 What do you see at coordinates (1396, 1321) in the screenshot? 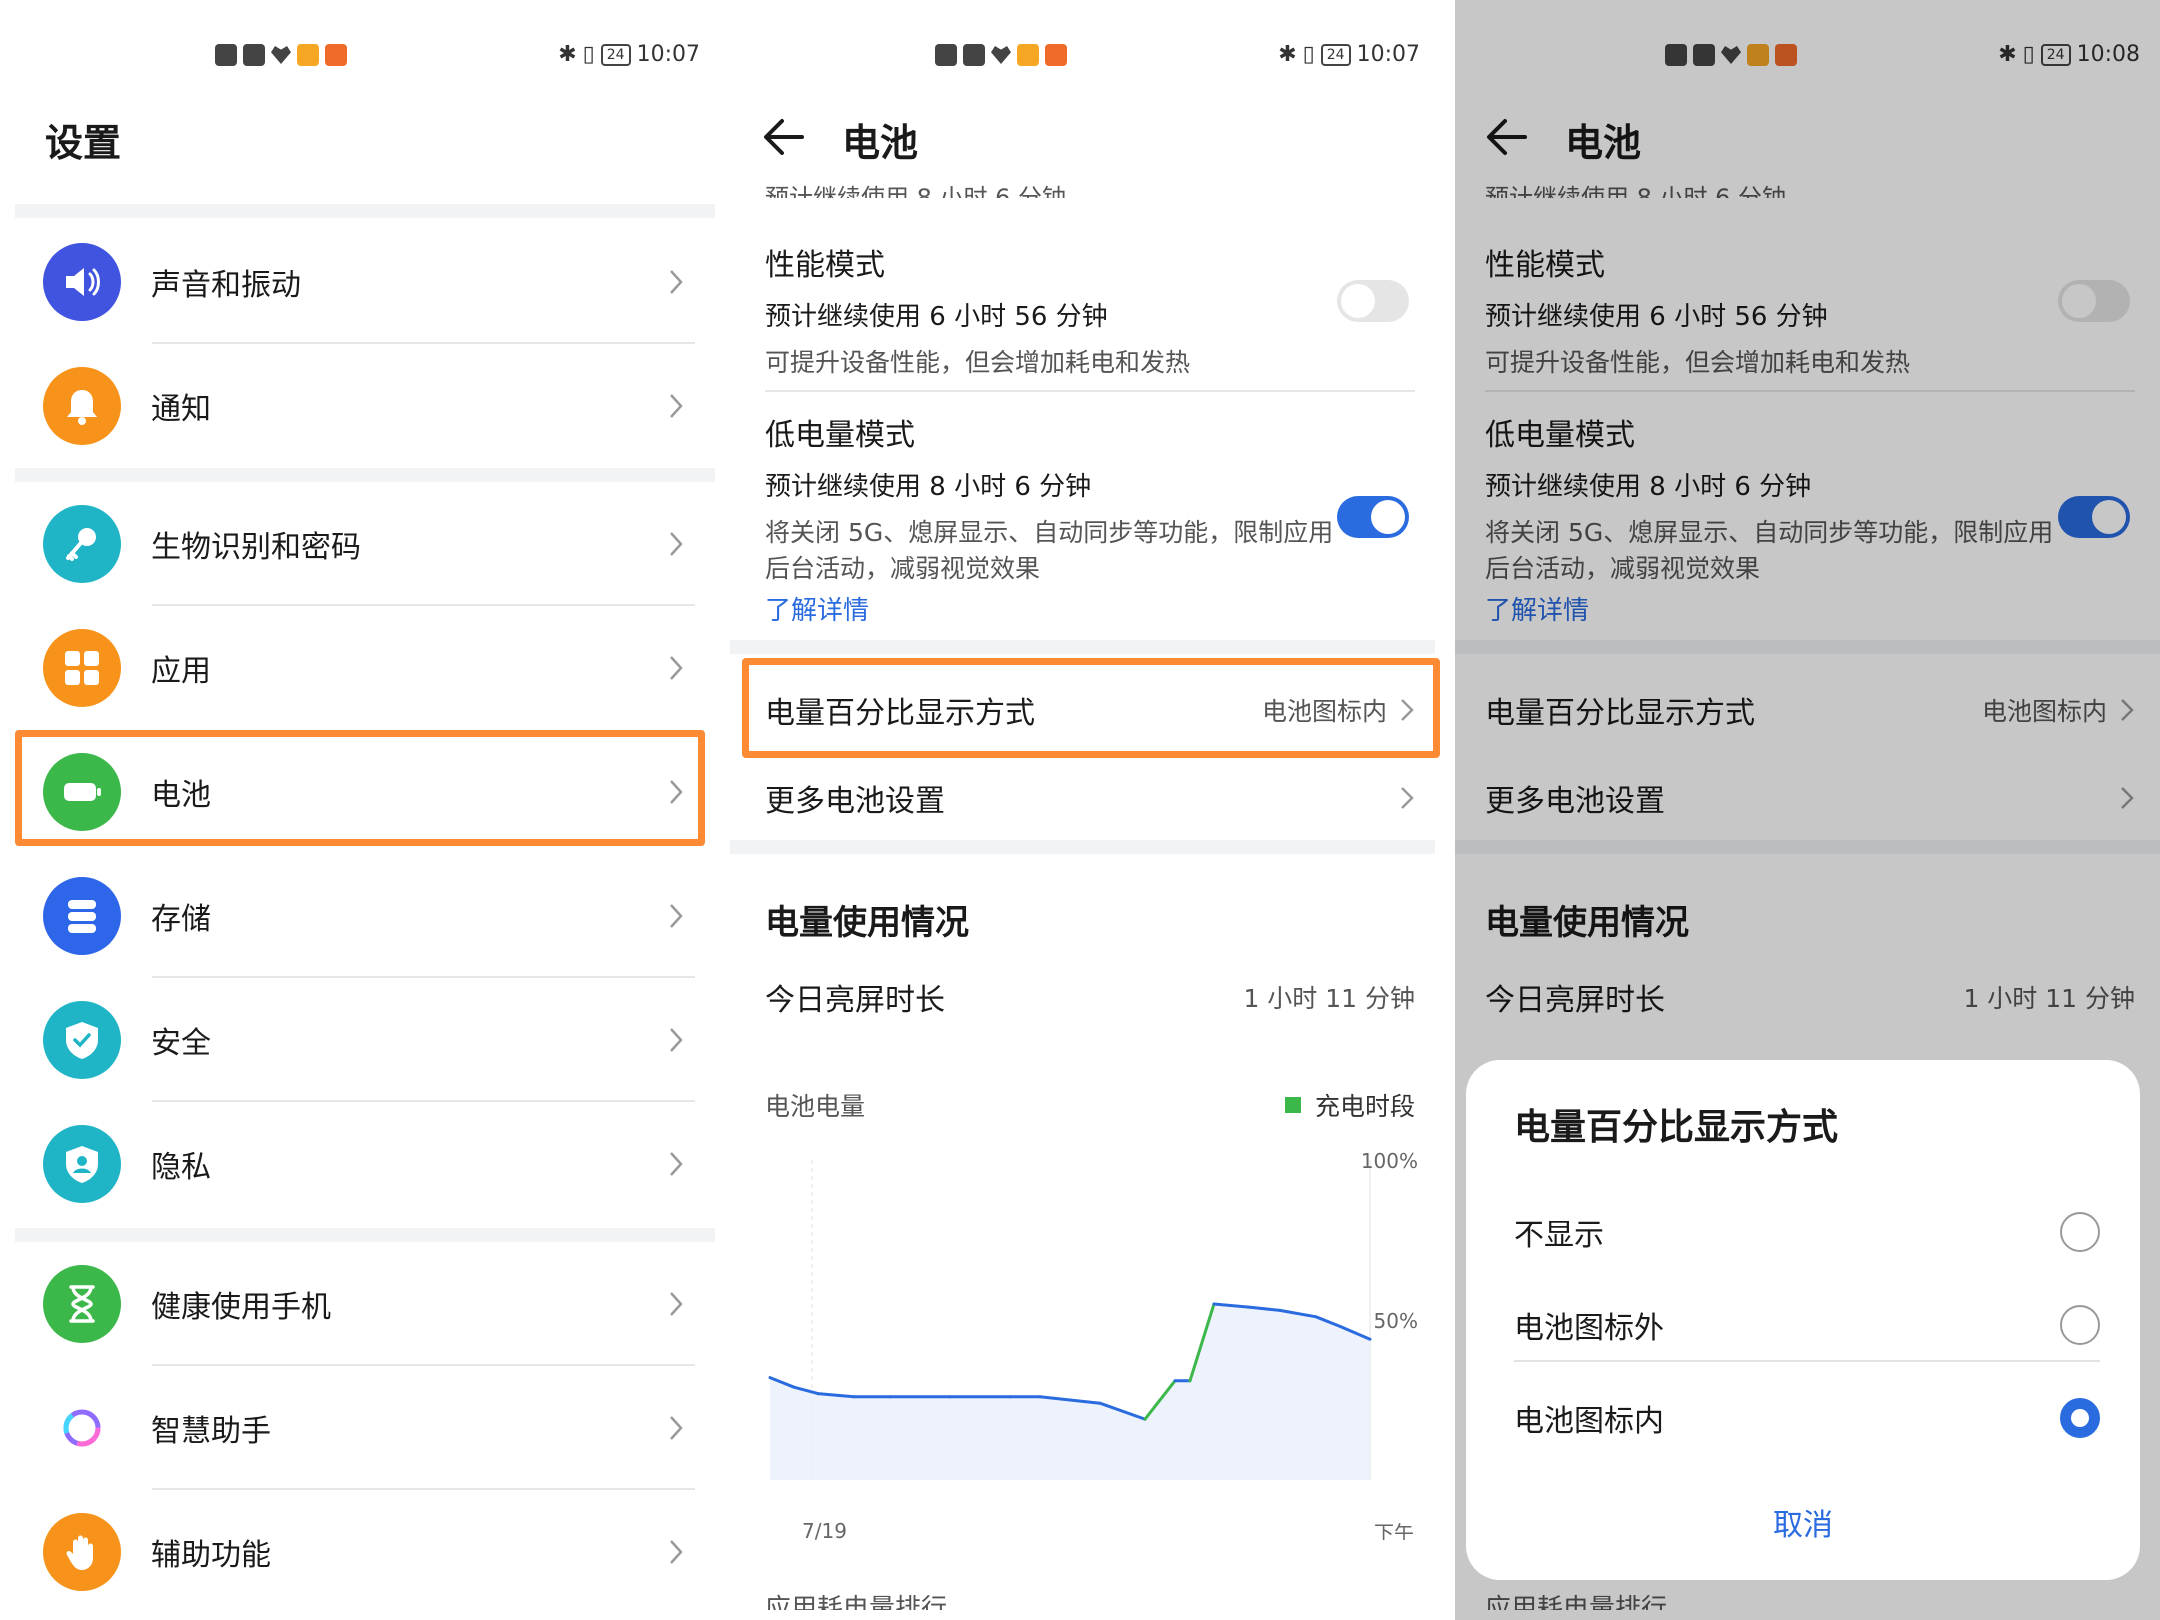
I see `y-tick-label: 50%` at bounding box center [1396, 1321].